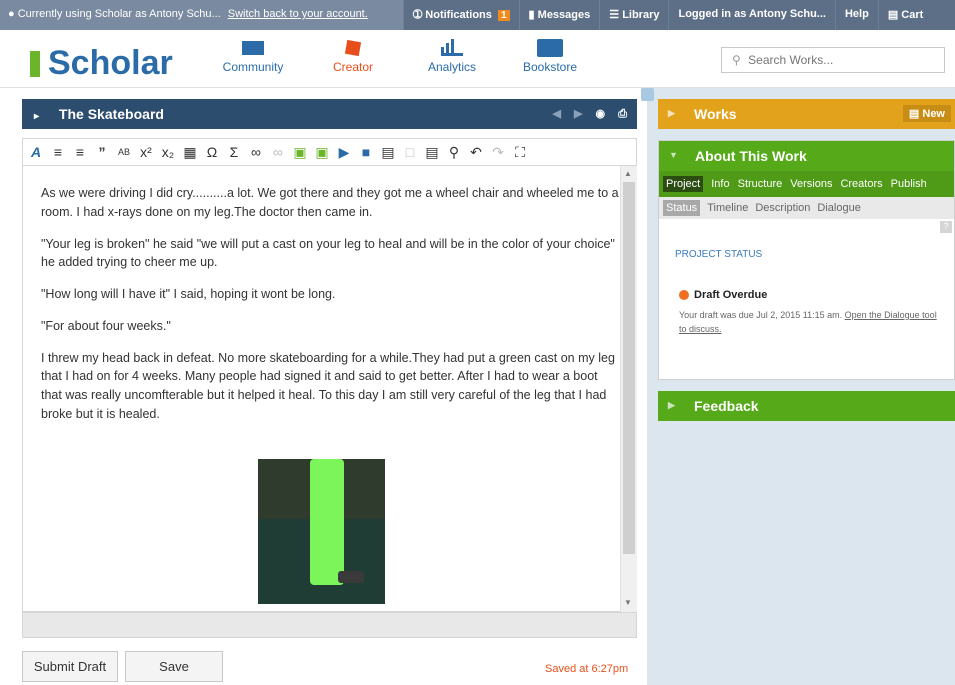  I want to click on image-icon: ▣, so click(300, 152).